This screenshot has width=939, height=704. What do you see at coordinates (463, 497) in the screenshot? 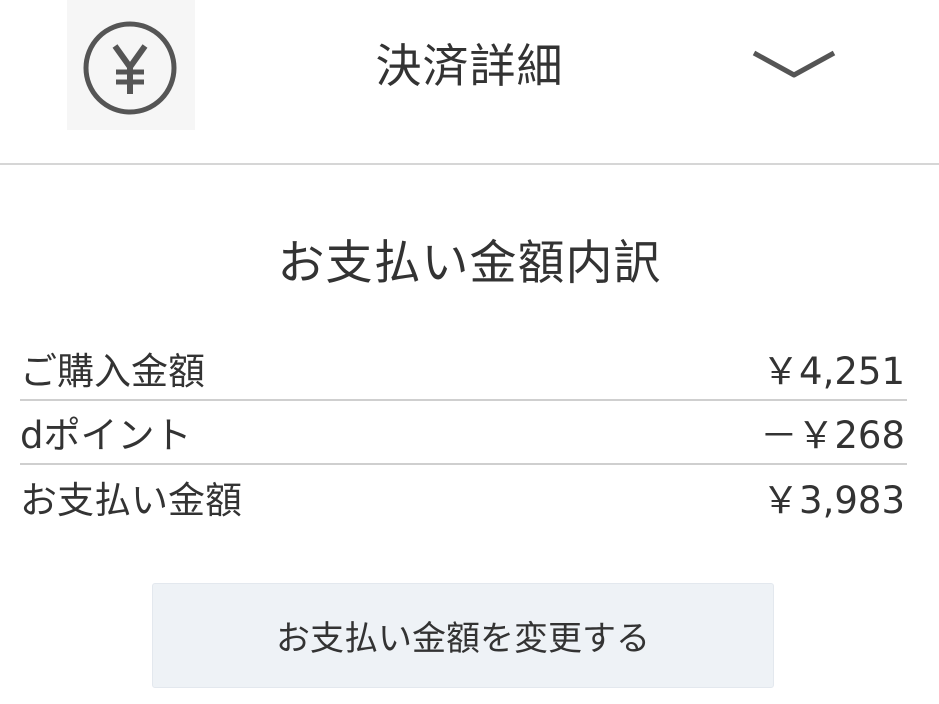
I see `row-payment-amount: お支払い金額 ￥3,983` at bounding box center [463, 497].